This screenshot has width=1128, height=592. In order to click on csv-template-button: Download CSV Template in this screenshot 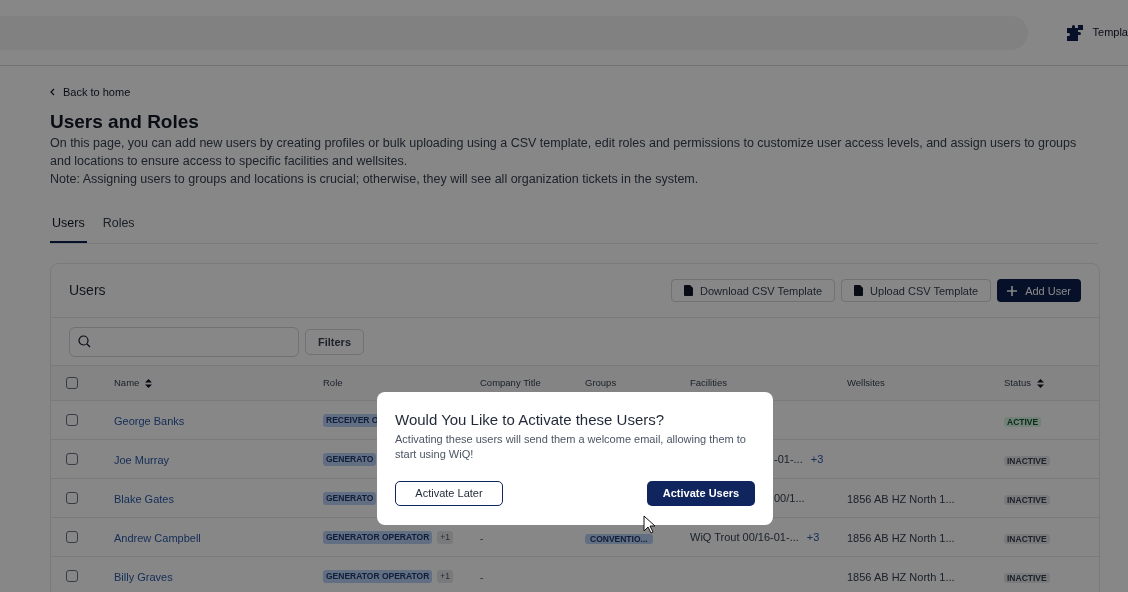, I will do `click(753, 291)`.